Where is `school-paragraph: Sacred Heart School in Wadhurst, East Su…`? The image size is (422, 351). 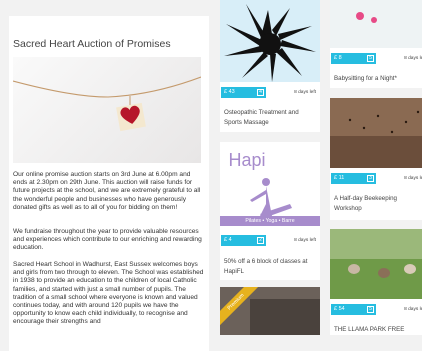
school-paragraph: Sacred Heart School in Wadhurst, East Su… is located at coordinates (108, 293).